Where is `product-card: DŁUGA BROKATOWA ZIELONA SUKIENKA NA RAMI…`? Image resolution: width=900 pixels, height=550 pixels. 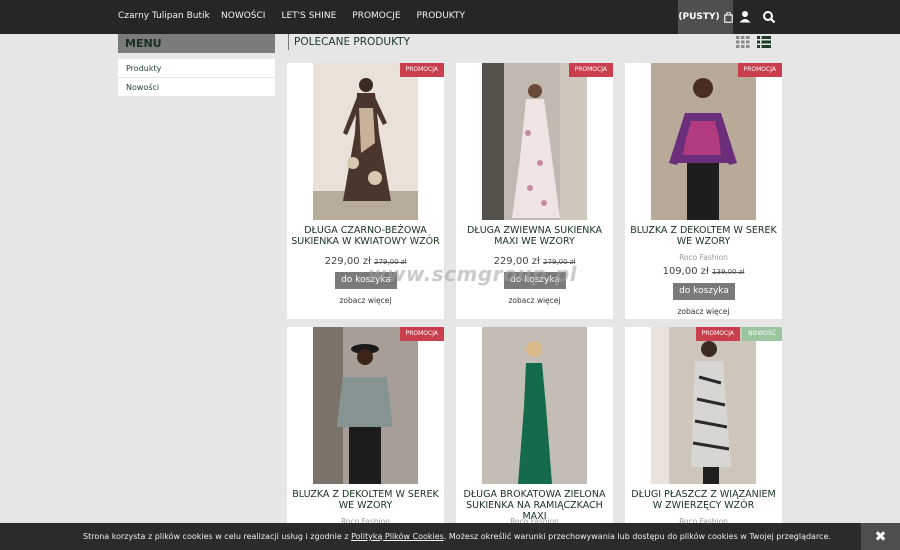 product-card: DŁUGA BROKATOWA ZIELONA SUKIENKA NA RAMI… is located at coordinates (534, 426).